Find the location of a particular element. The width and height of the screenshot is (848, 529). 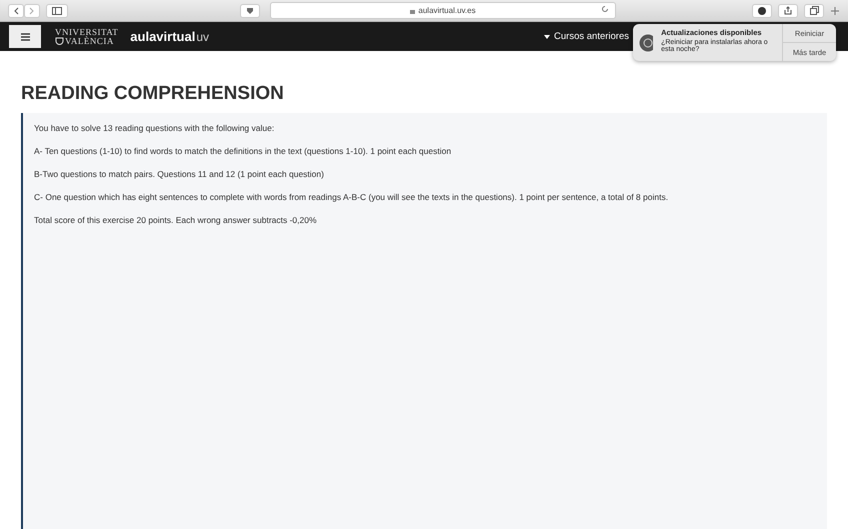

logo-text: VALÈNCIA is located at coordinates (89, 41).